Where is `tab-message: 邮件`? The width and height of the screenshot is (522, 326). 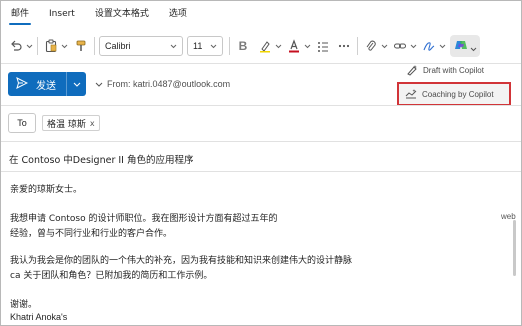 tab-message: 邮件 is located at coordinates (20, 14).